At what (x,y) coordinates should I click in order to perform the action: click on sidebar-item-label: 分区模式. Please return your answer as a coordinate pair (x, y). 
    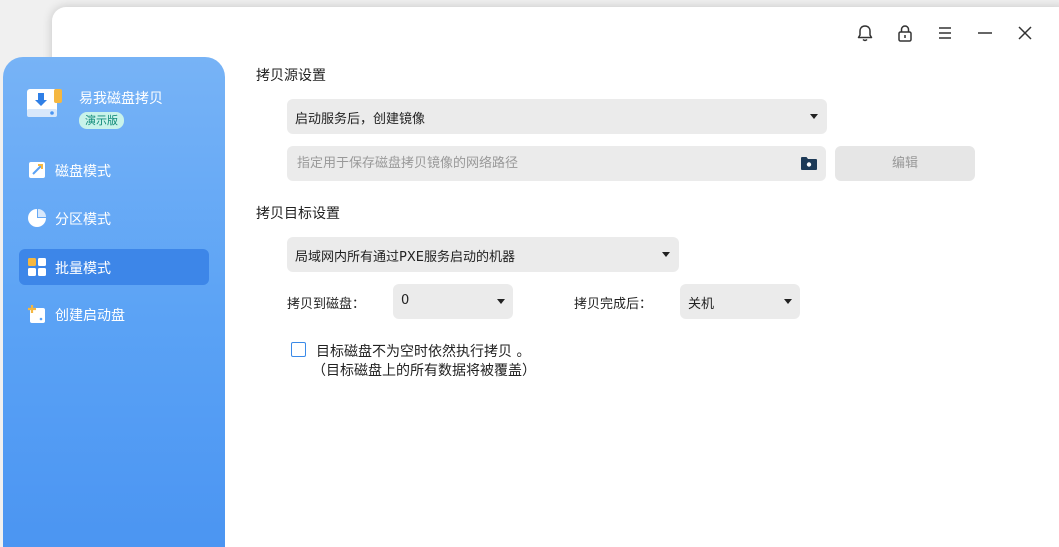
    Looking at the image, I should click on (83, 220).